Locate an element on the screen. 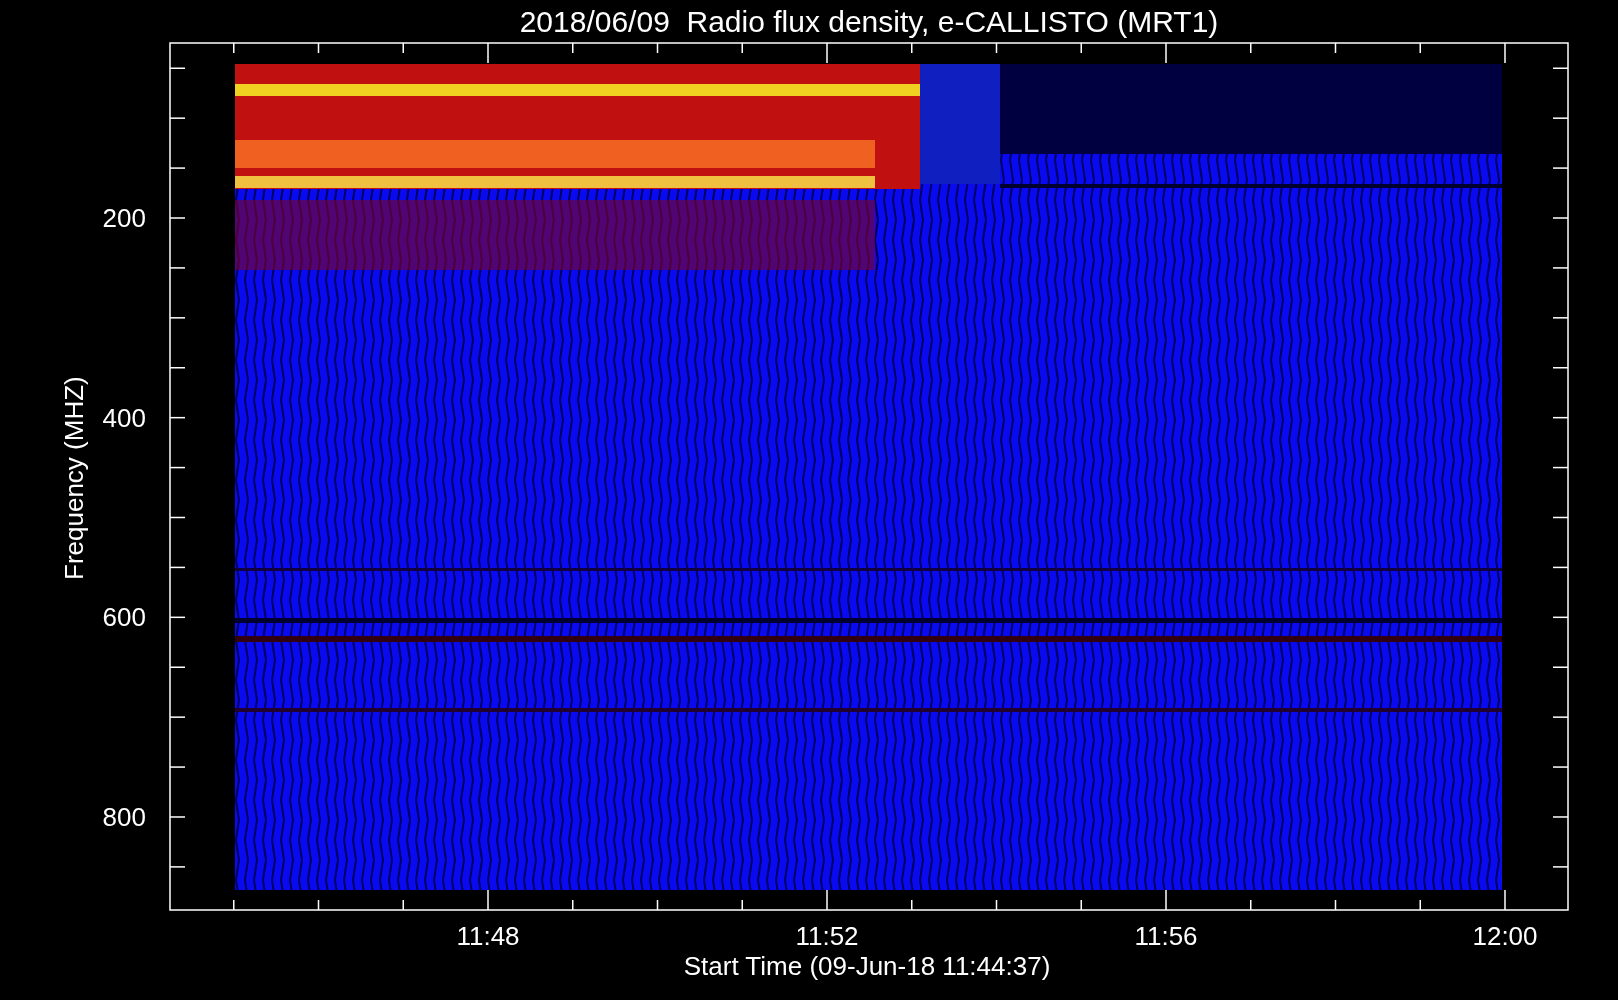 The height and width of the screenshot is (1000, 1618). axis-tick-label: 11:48 is located at coordinates (488, 936).